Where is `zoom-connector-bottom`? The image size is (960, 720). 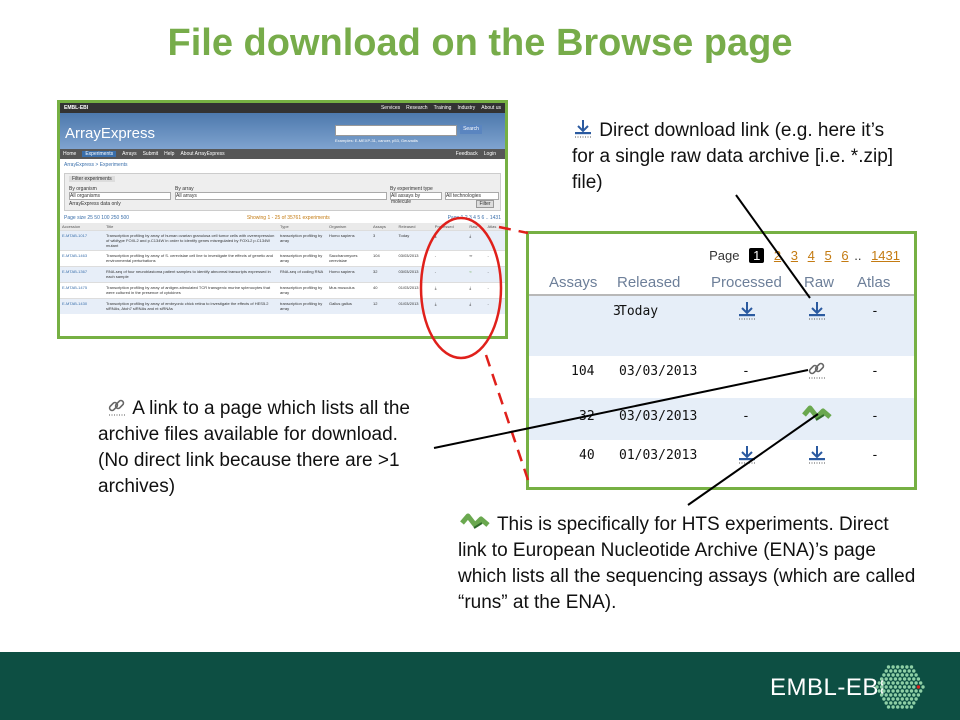 zoom-connector-bottom is located at coordinates (507, 417).